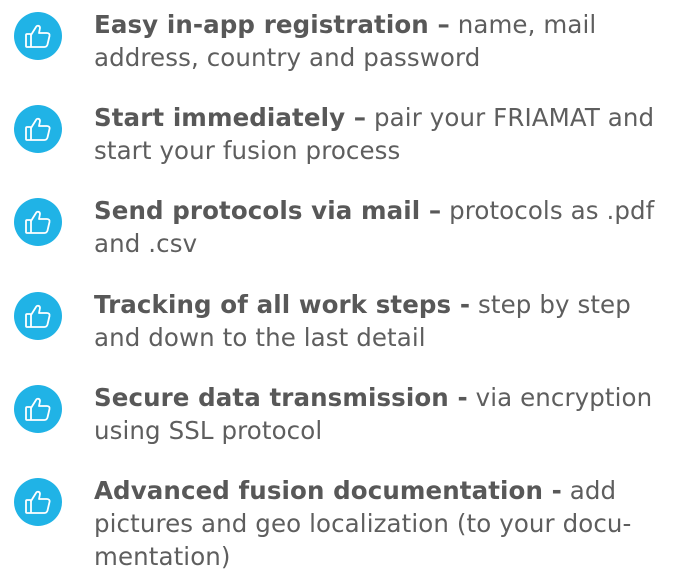 This screenshot has width=684, height=573. Describe the element at coordinates (272, 24) in the screenshot. I see `feature-title: Easy in-app registration –` at that location.